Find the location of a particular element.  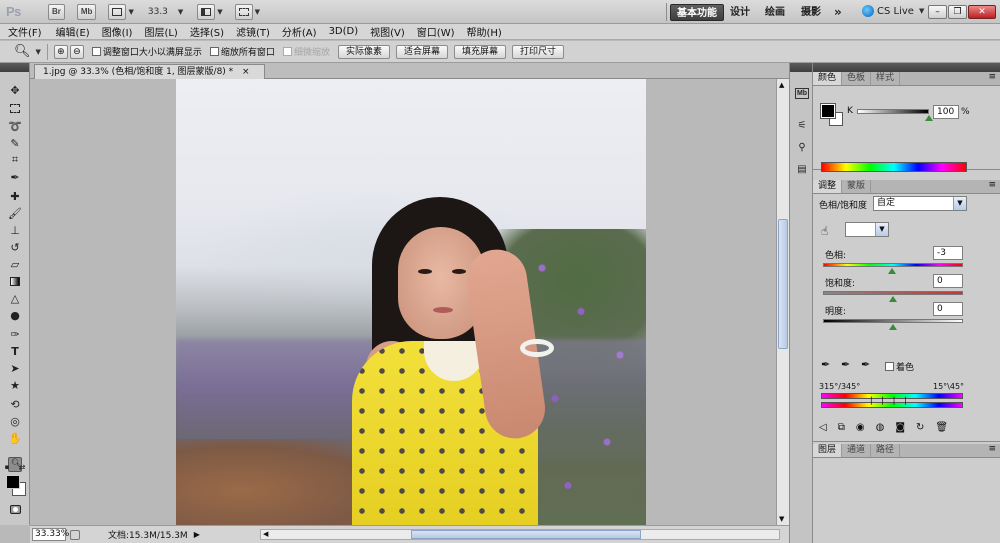

status-menu-icon: ▶ is located at coordinates (197, 534).